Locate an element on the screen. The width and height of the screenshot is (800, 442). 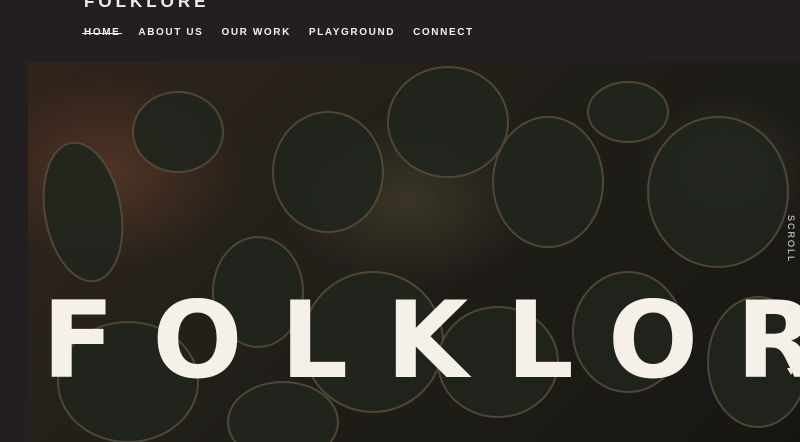
triangle-down-icon is located at coordinates (791, 371).